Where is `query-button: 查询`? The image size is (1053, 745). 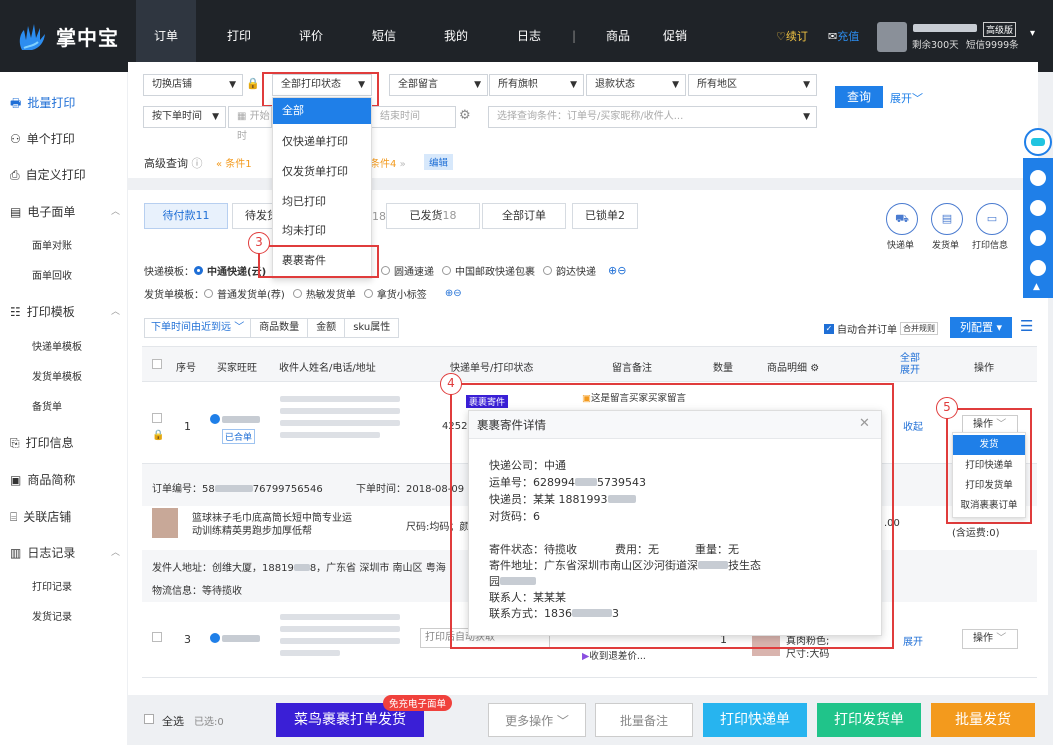 query-button: 查询 is located at coordinates (859, 97).